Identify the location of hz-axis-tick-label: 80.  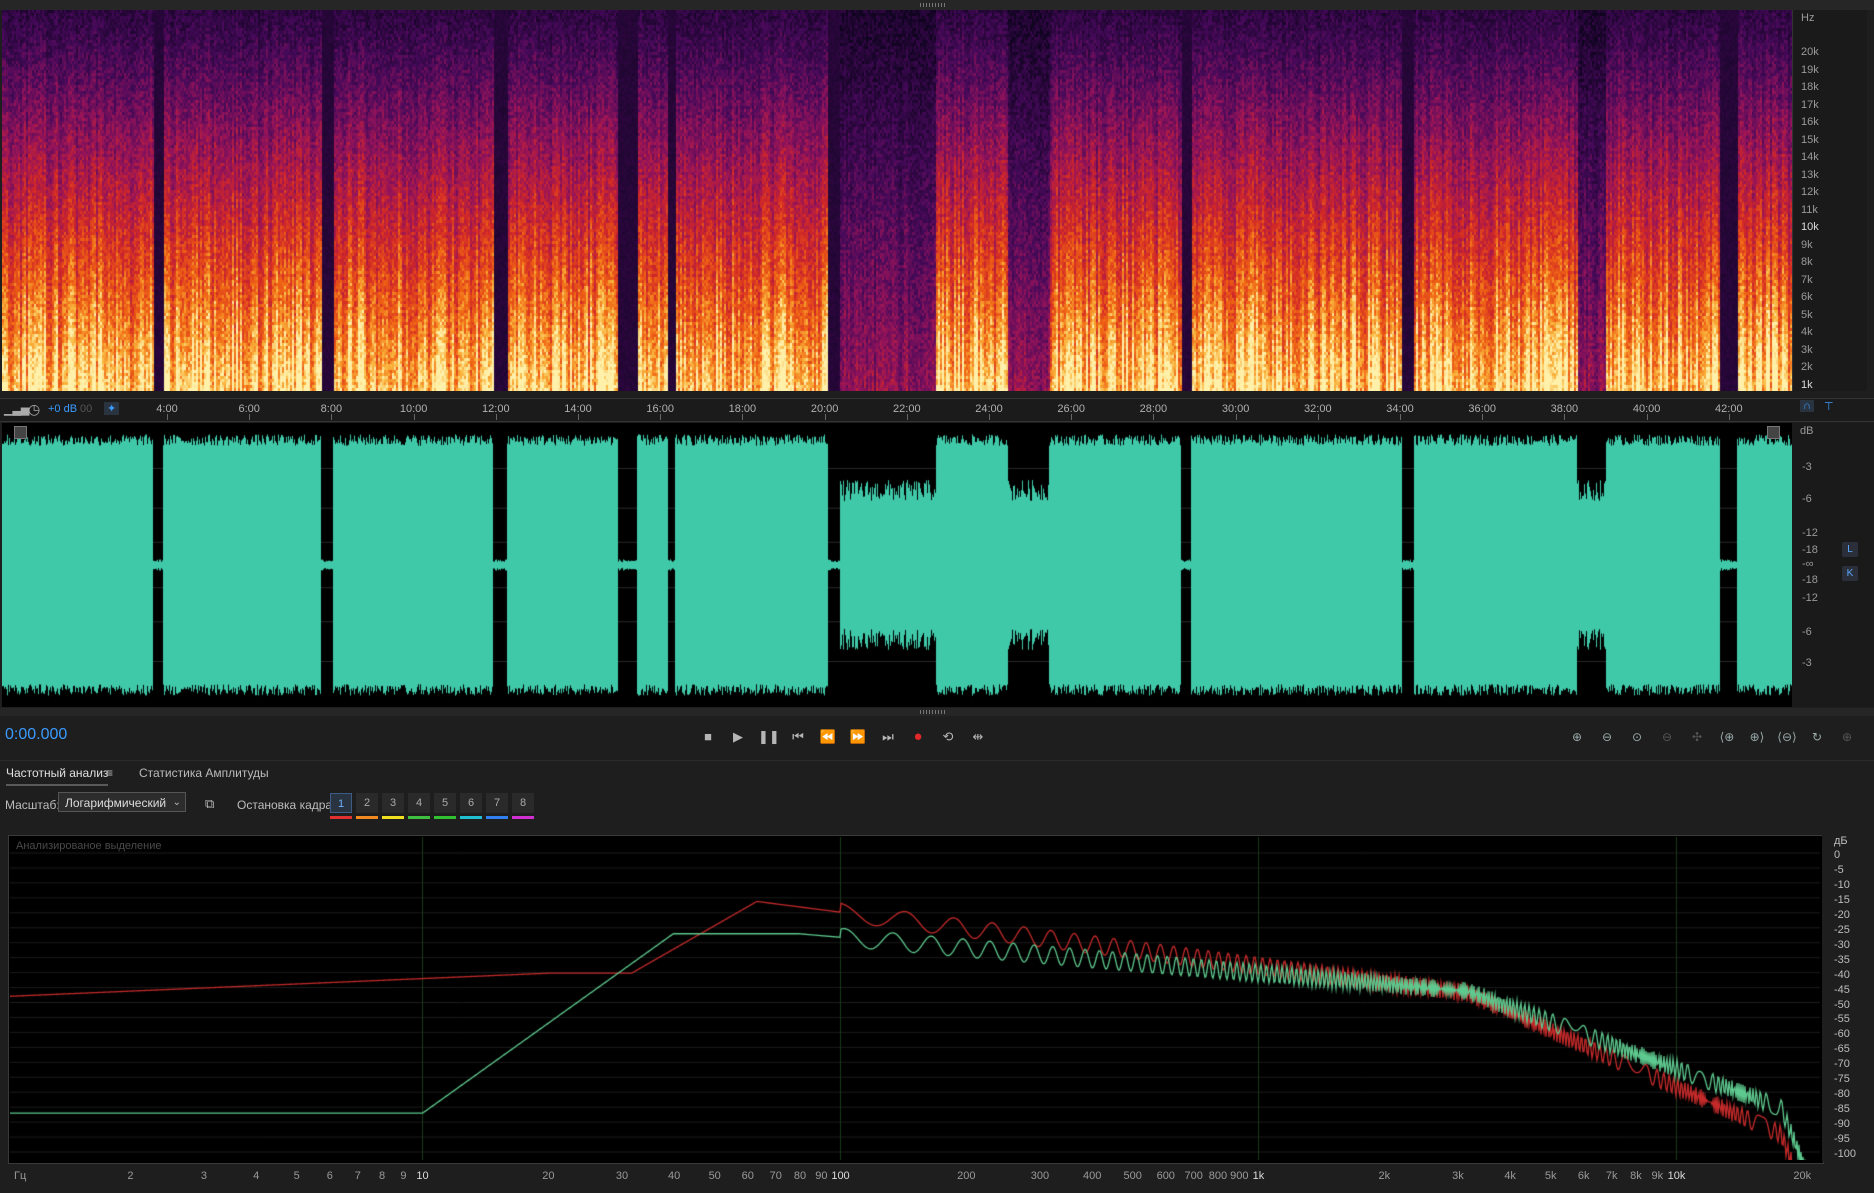
(800, 1176).